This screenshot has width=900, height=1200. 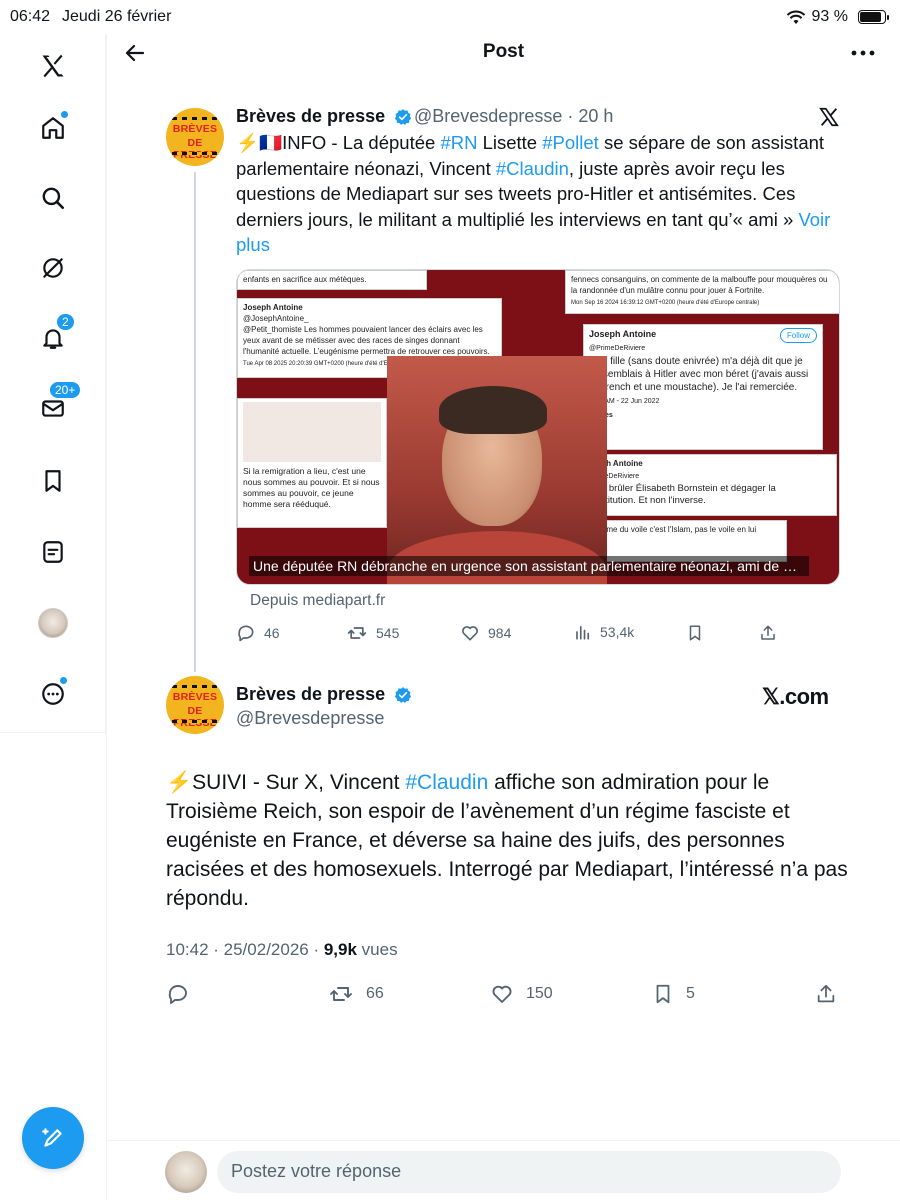 I want to click on text-segment: ⚡🇫🇷INFO - La députée, so click(x=338, y=142).